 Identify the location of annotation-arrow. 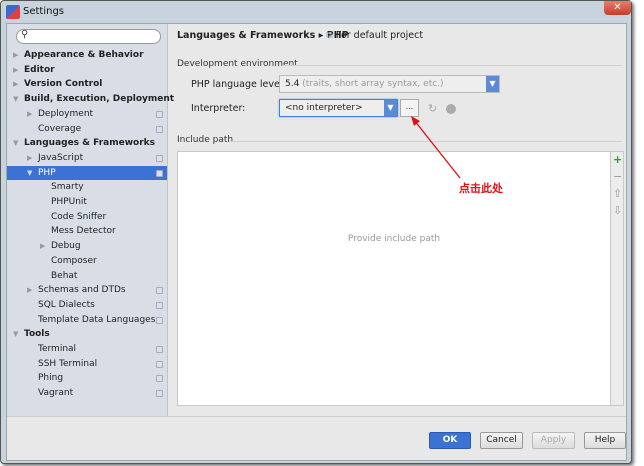
(436, 147).